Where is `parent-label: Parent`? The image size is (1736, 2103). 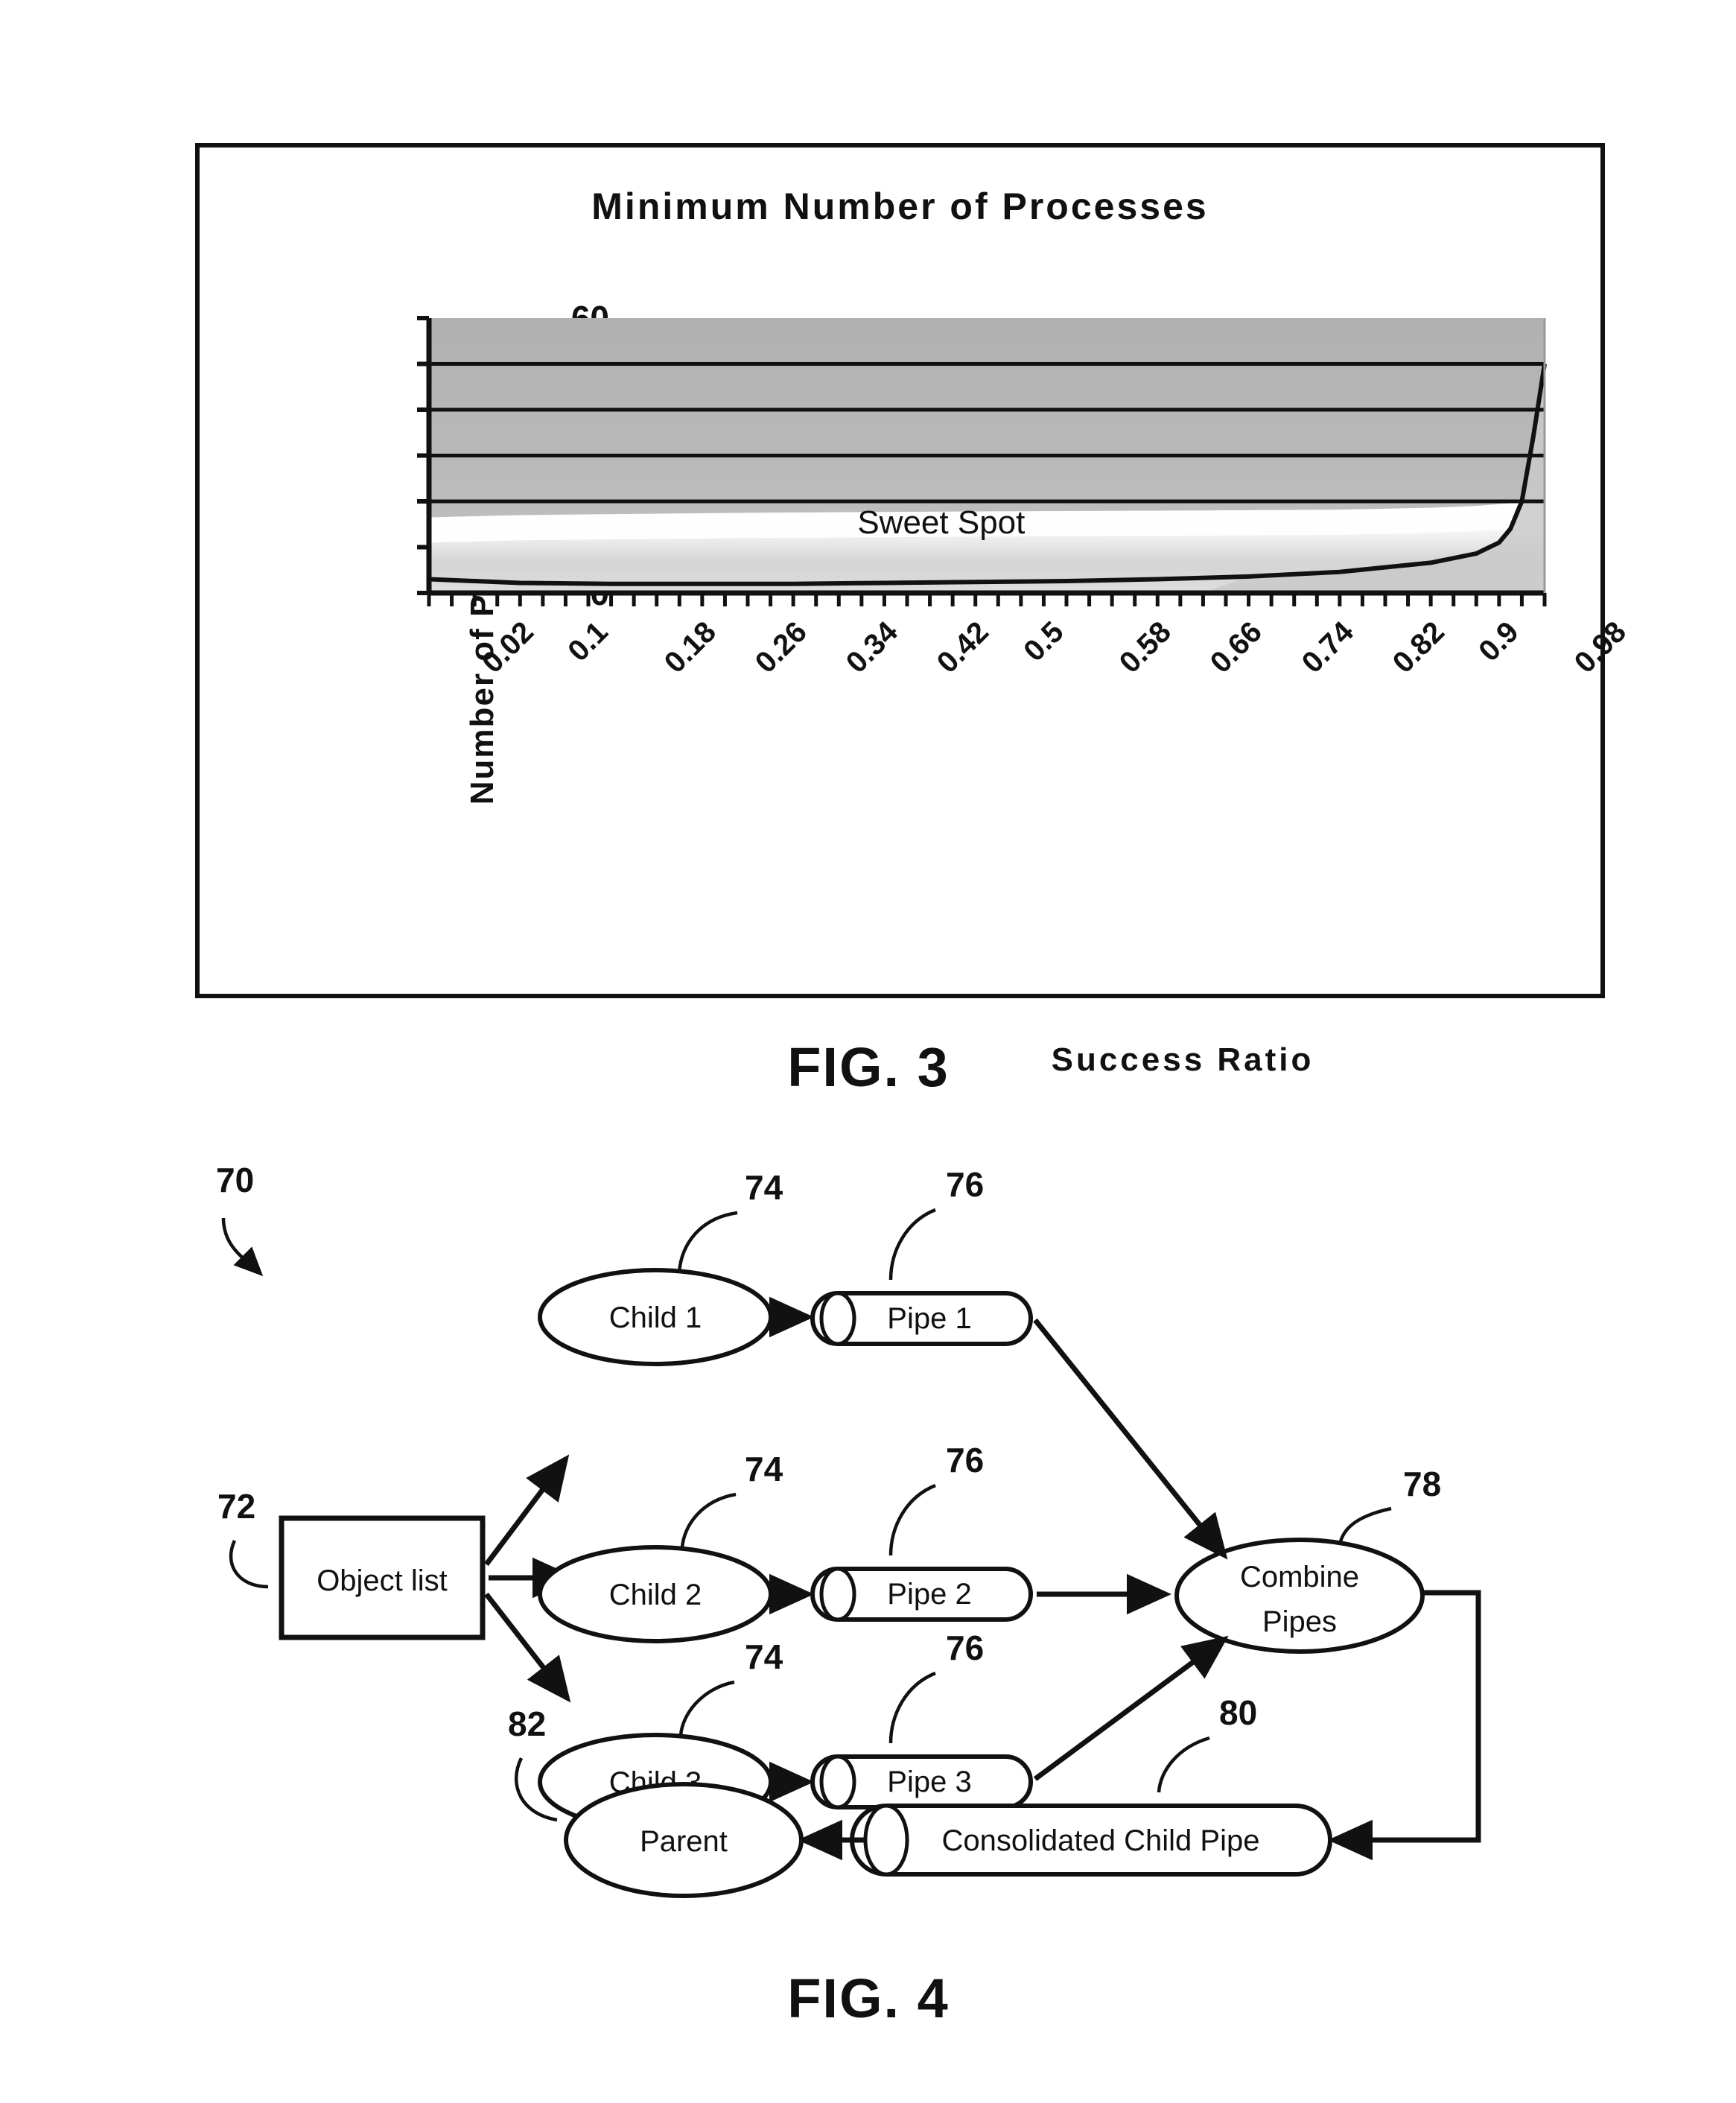
parent-label: Parent is located at coordinates (684, 1842).